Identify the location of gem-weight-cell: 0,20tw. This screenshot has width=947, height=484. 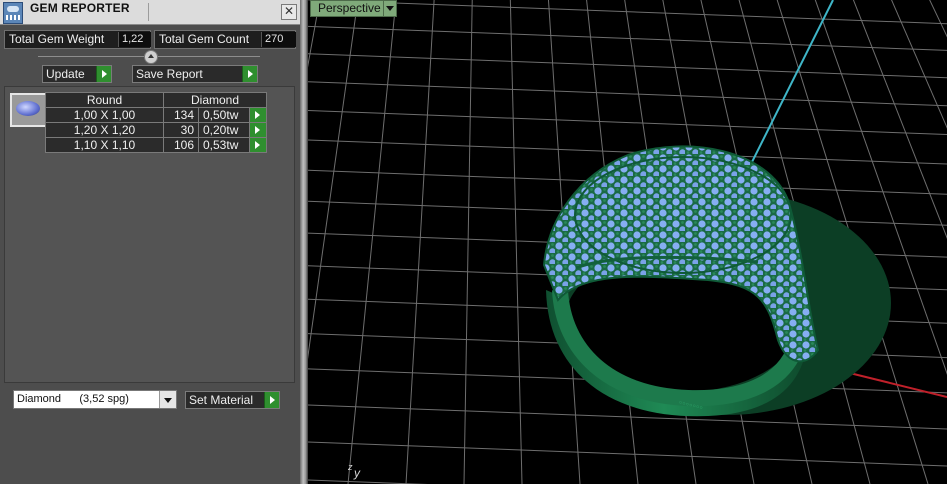
(224, 130).